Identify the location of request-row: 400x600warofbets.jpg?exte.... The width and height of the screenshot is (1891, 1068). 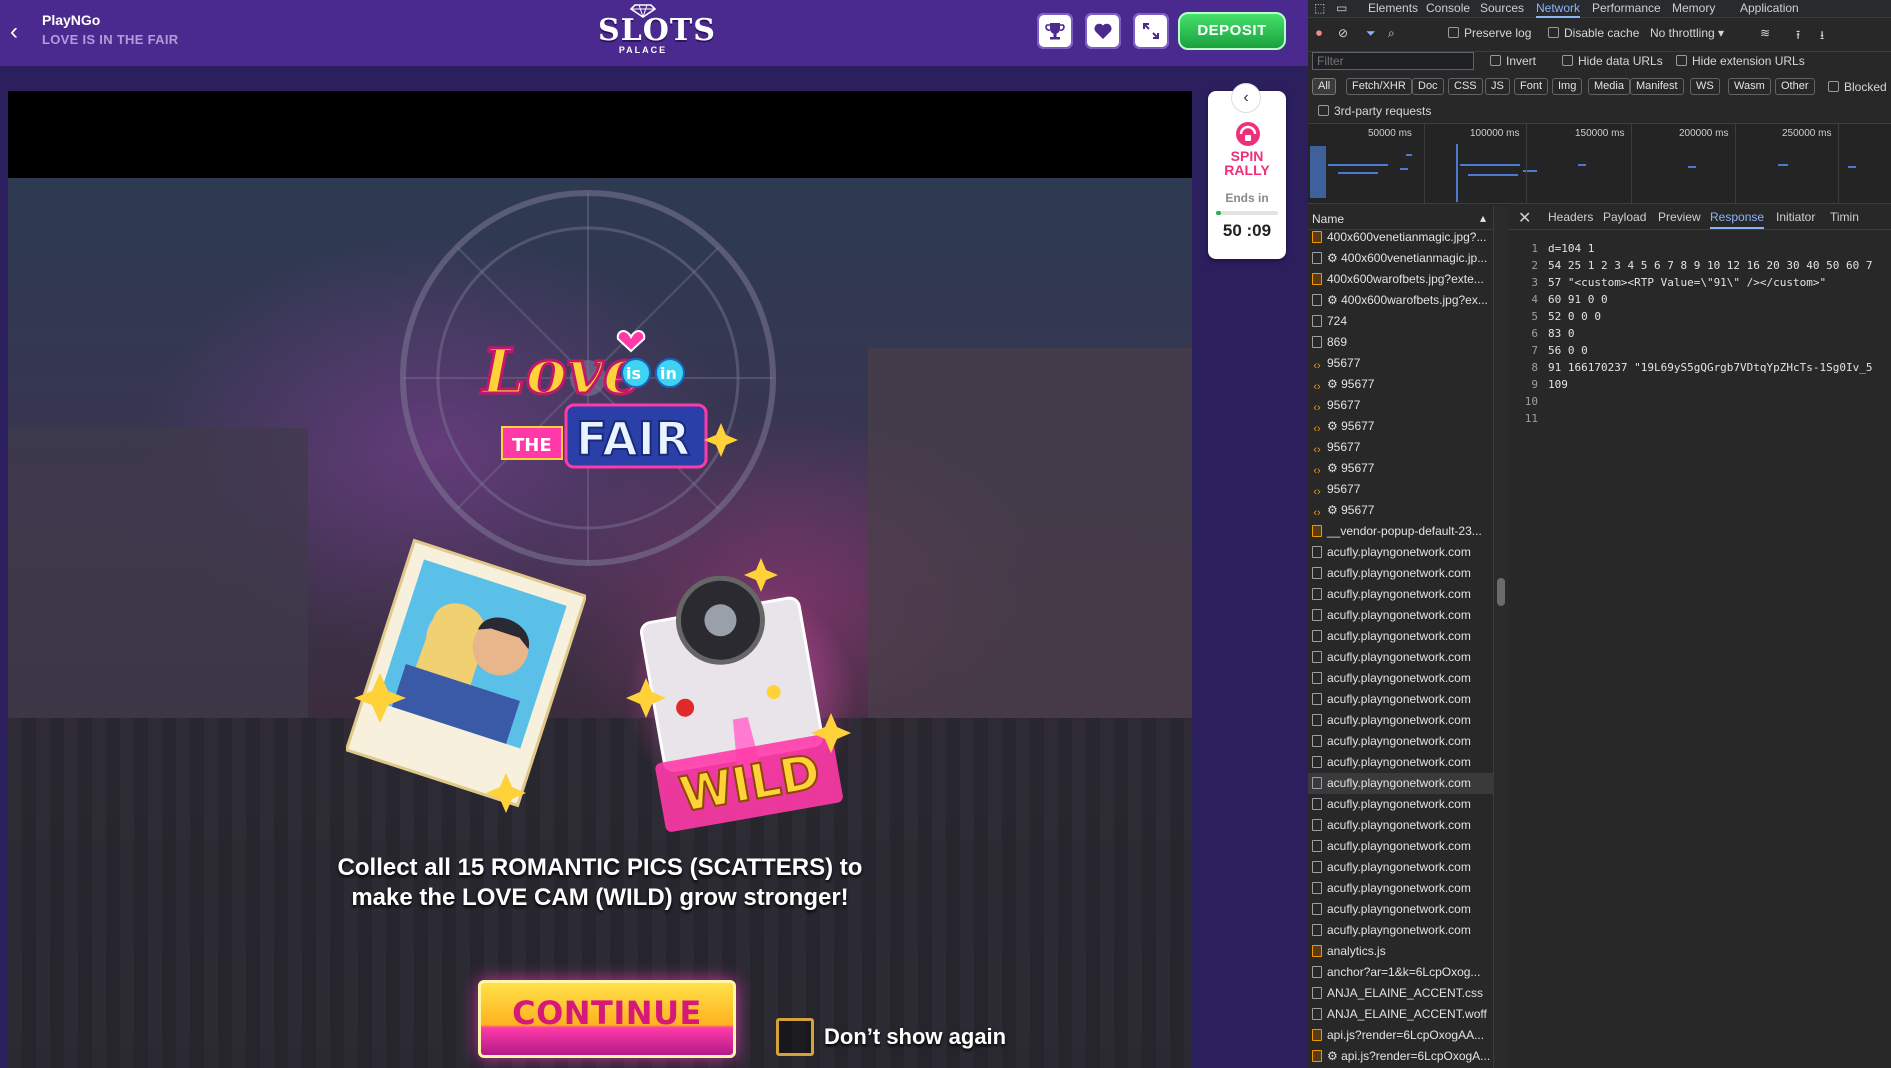
(1401, 279).